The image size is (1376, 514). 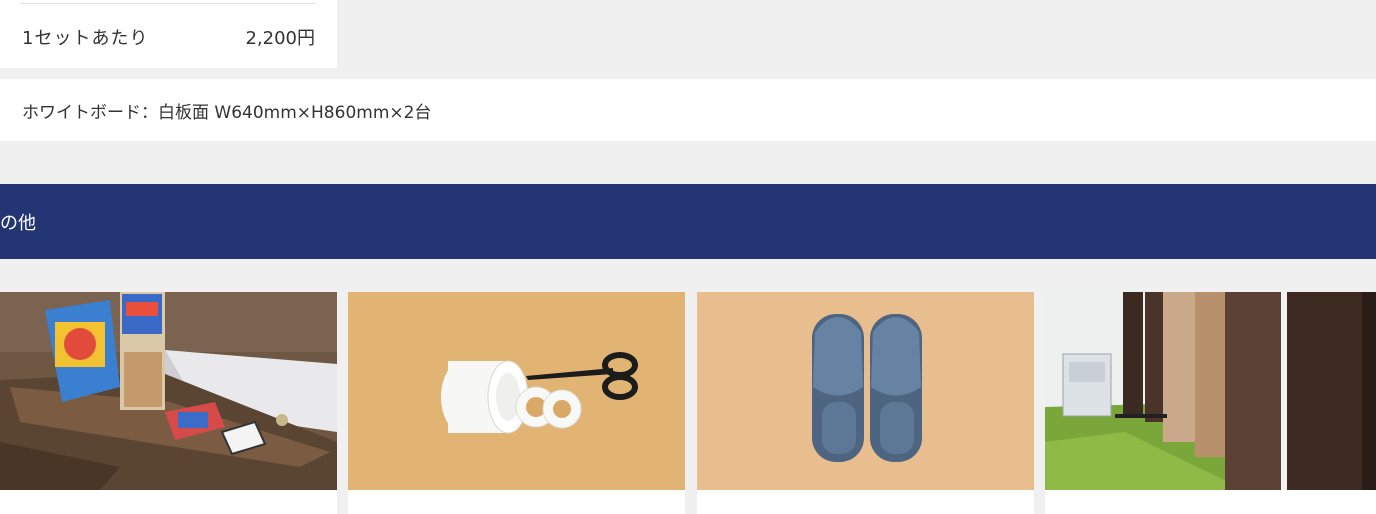 What do you see at coordinates (18, 223) in the screenshot?
I see `section-title: の他` at bounding box center [18, 223].